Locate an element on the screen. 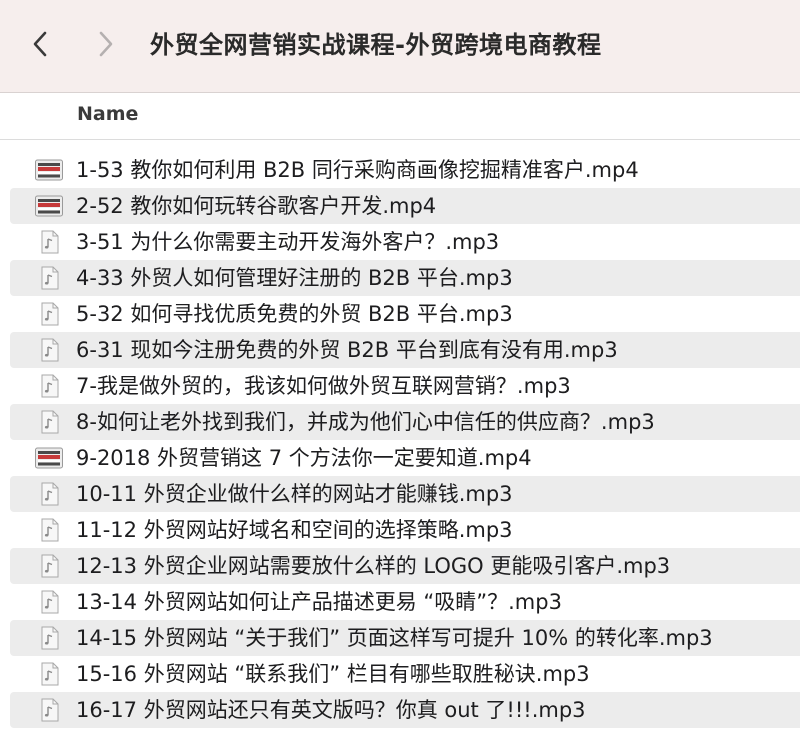 This screenshot has height=748, width=800. file-name: 16-17 外贸网站还只有英文版吗？你真 out 了!!!.mp3 is located at coordinates (331, 710).